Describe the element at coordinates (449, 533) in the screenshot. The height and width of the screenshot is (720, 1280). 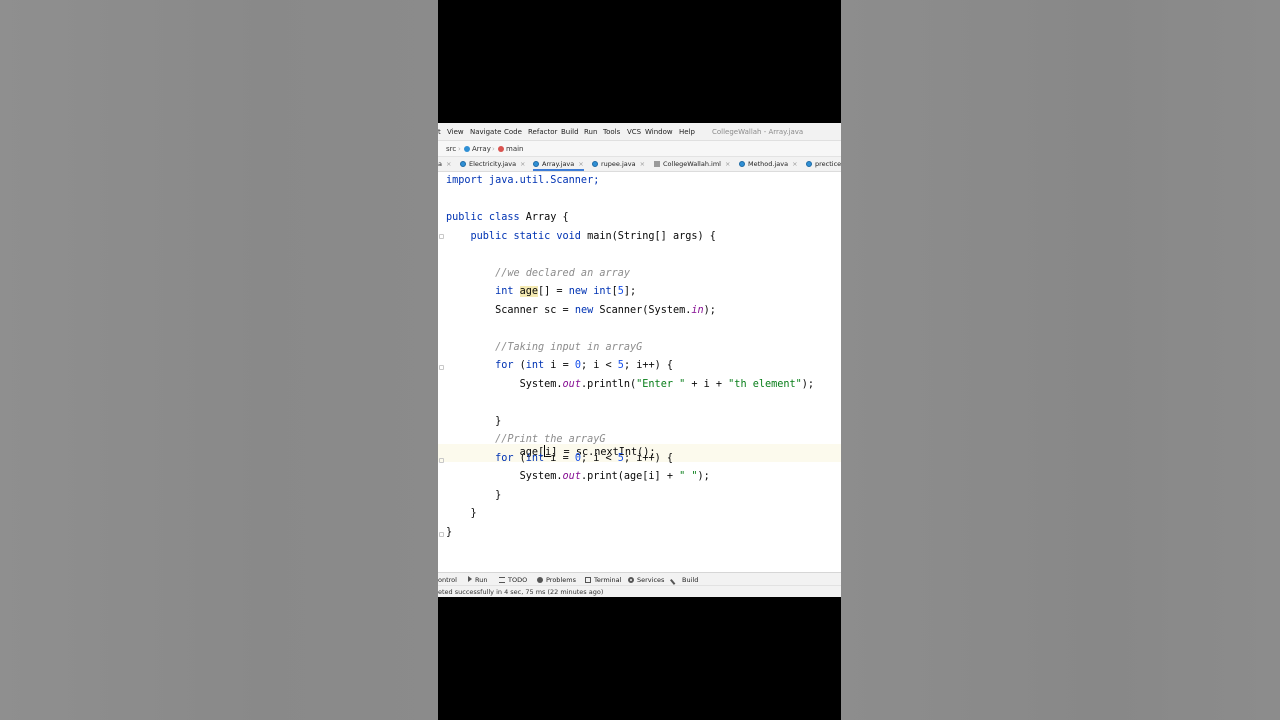
I see `code-line-20: }` at that location.